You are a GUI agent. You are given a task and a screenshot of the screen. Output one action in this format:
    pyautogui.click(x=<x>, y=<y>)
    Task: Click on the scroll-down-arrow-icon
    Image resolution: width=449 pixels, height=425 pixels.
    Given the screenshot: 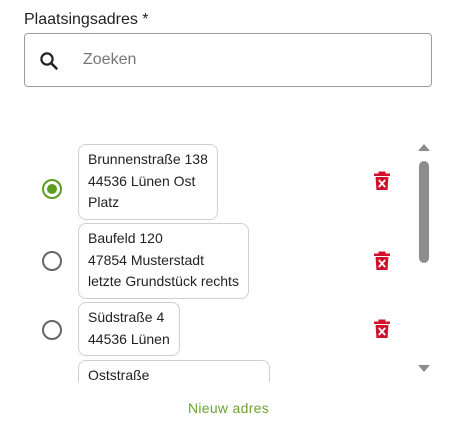 What is the action you would take?
    pyautogui.click(x=424, y=368)
    